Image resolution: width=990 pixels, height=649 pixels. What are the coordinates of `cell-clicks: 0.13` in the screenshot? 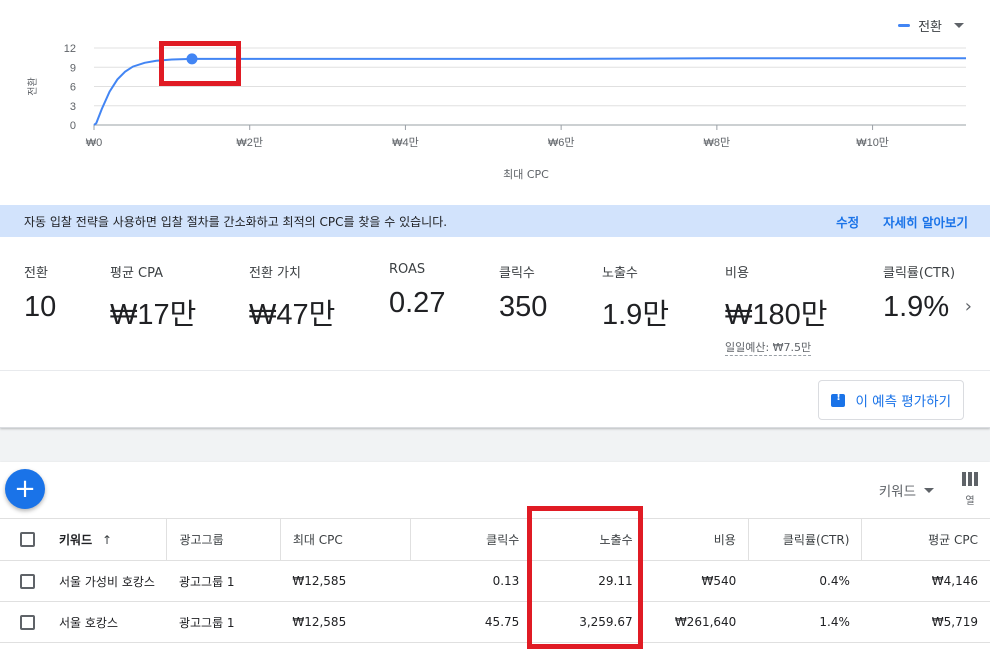 It's located at (471, 581).